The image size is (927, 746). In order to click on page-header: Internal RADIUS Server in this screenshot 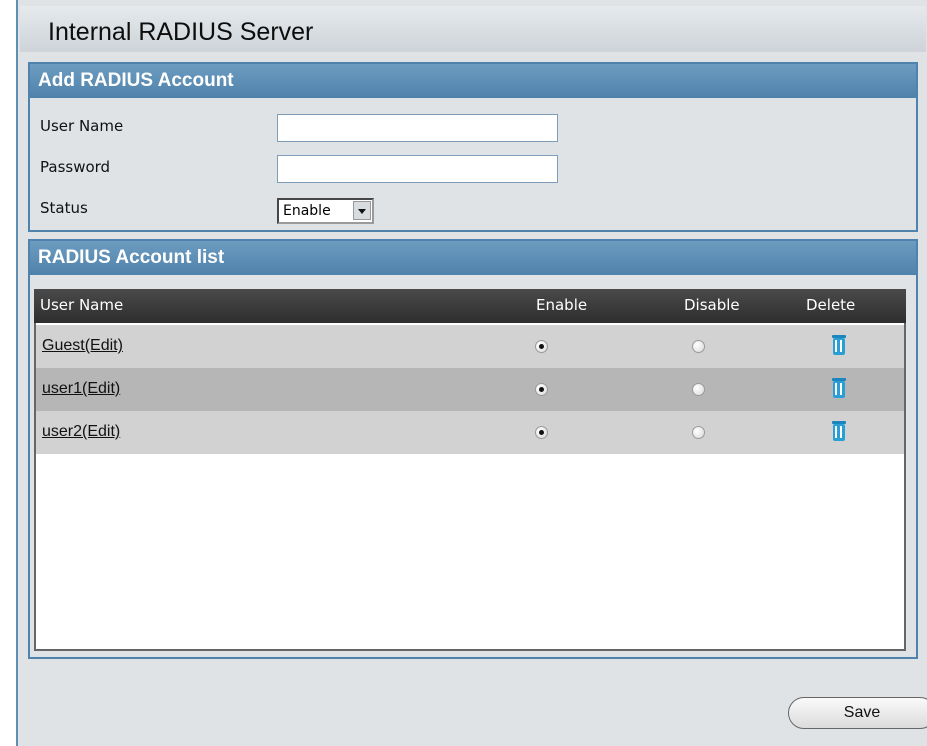, I will do `click(473, 29)`.